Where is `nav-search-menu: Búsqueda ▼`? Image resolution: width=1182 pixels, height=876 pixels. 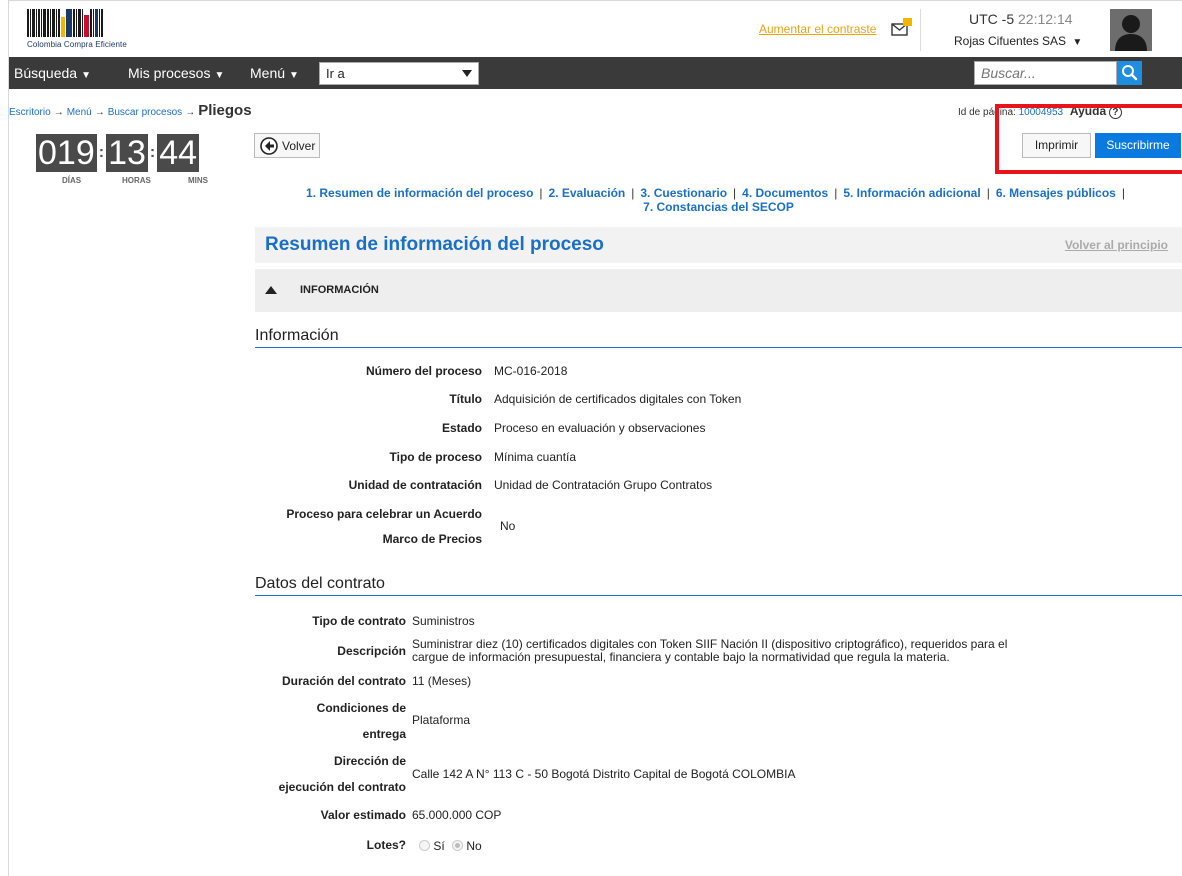
nav-search-menu: Búsqueda ▼ is located at coordinates (52, 73).